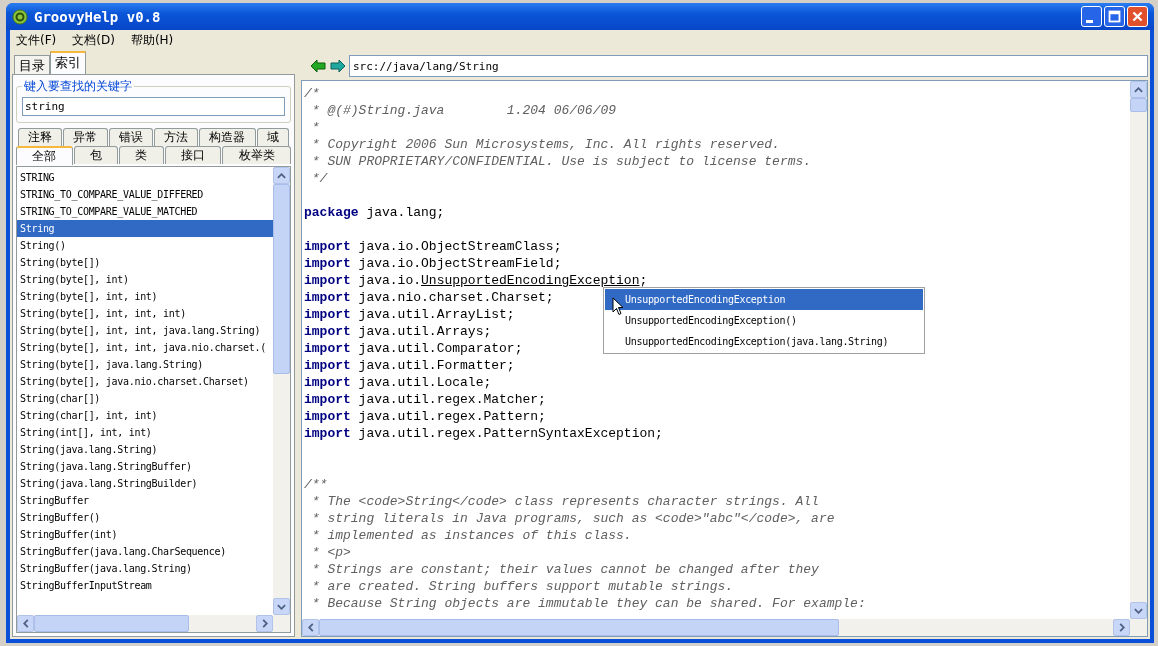  Describe the element at coordinates (145, 347) in the screenshot. I see `index-item: String(byte[], int, int, java.nio.charset.(` at that location.